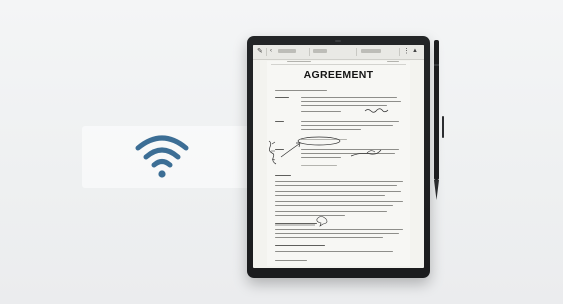  Describe the element at coordinates (406, 51) in the screenshot. I see `menu-icon: ⋮` at that location.